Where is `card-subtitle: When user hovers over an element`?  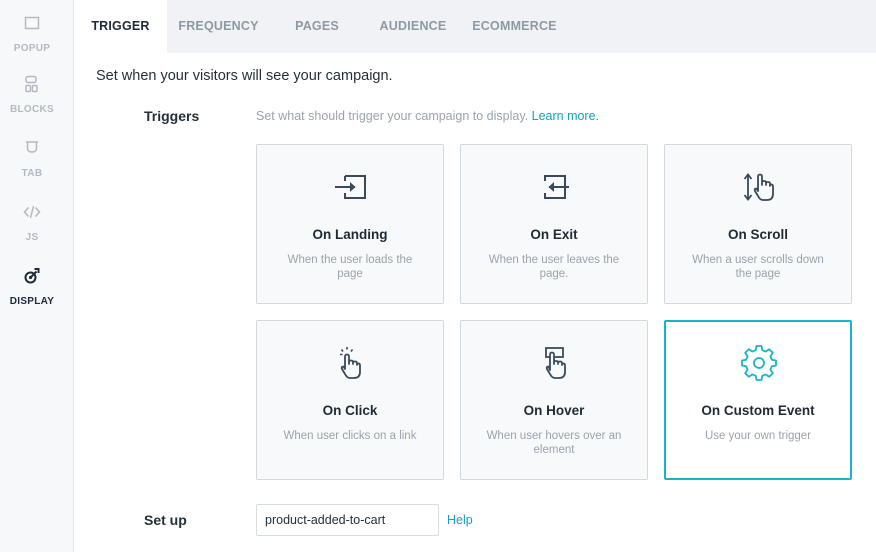 card-subtitle: When user hovers over an element is located at coordinates (554, 443).